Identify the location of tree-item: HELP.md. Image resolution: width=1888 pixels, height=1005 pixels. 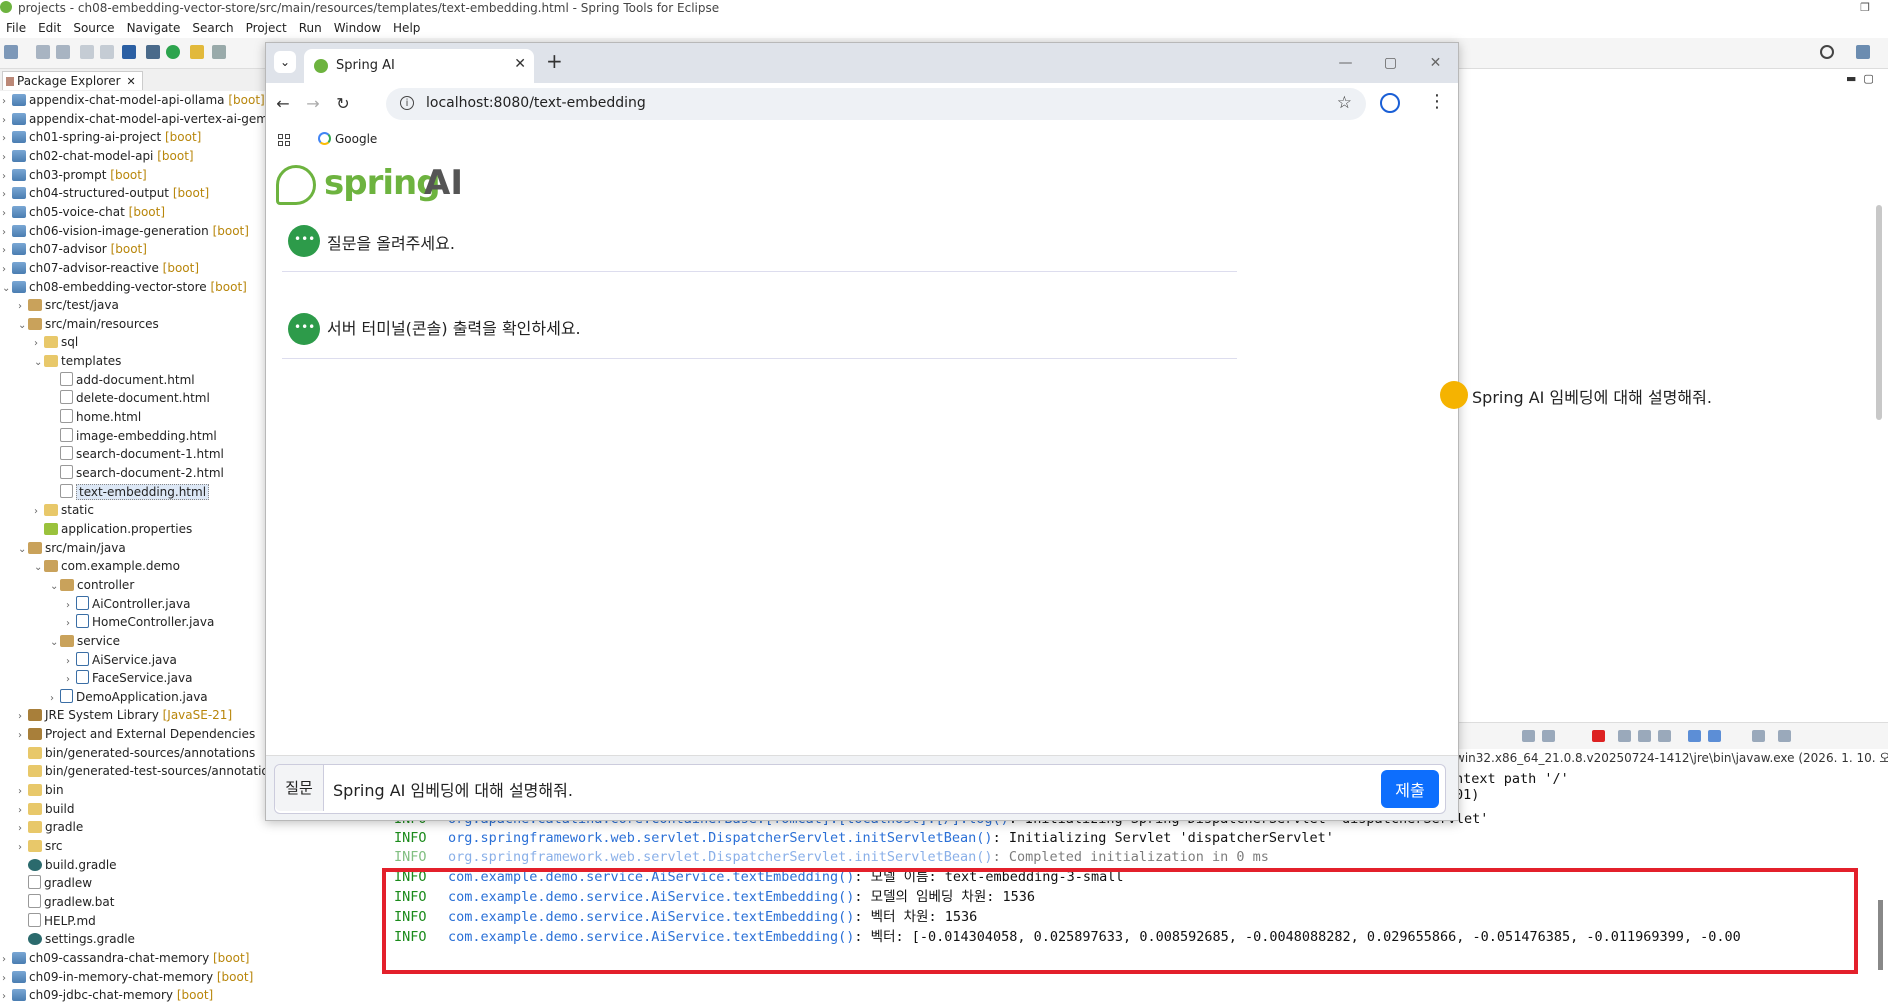
(57, 921).